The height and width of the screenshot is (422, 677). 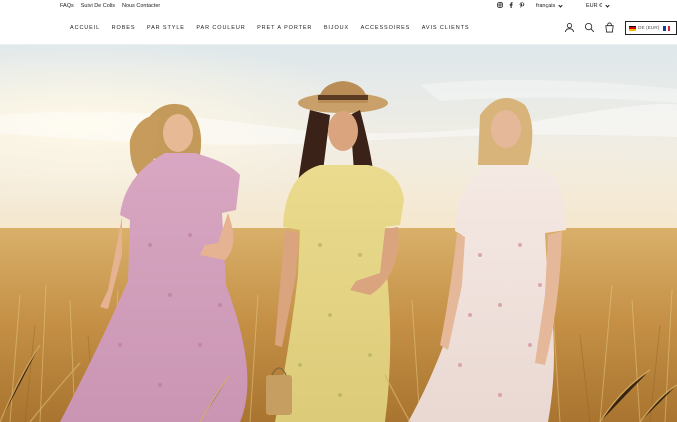 I want to click on currency-selector: EUR €, so click(x=598, y=5).